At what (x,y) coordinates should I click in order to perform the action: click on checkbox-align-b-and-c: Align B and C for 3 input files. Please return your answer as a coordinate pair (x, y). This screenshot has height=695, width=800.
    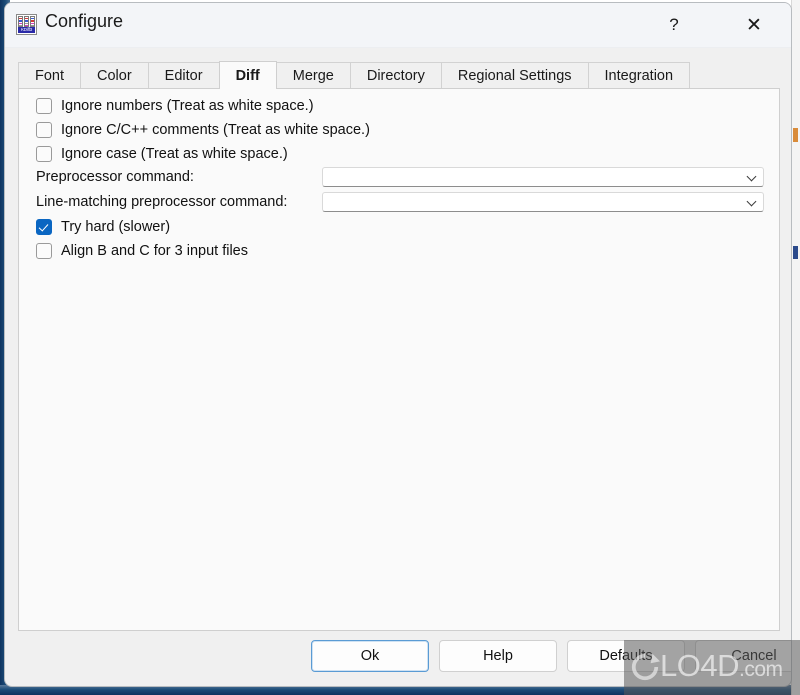
    Looking at the image, I should click on (142, 251).